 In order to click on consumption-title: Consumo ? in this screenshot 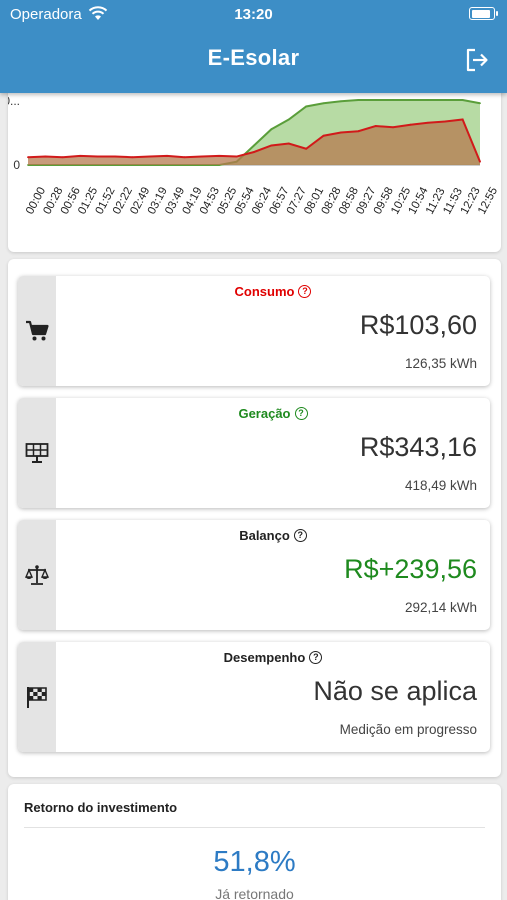, I will do `click(273, 291)`.